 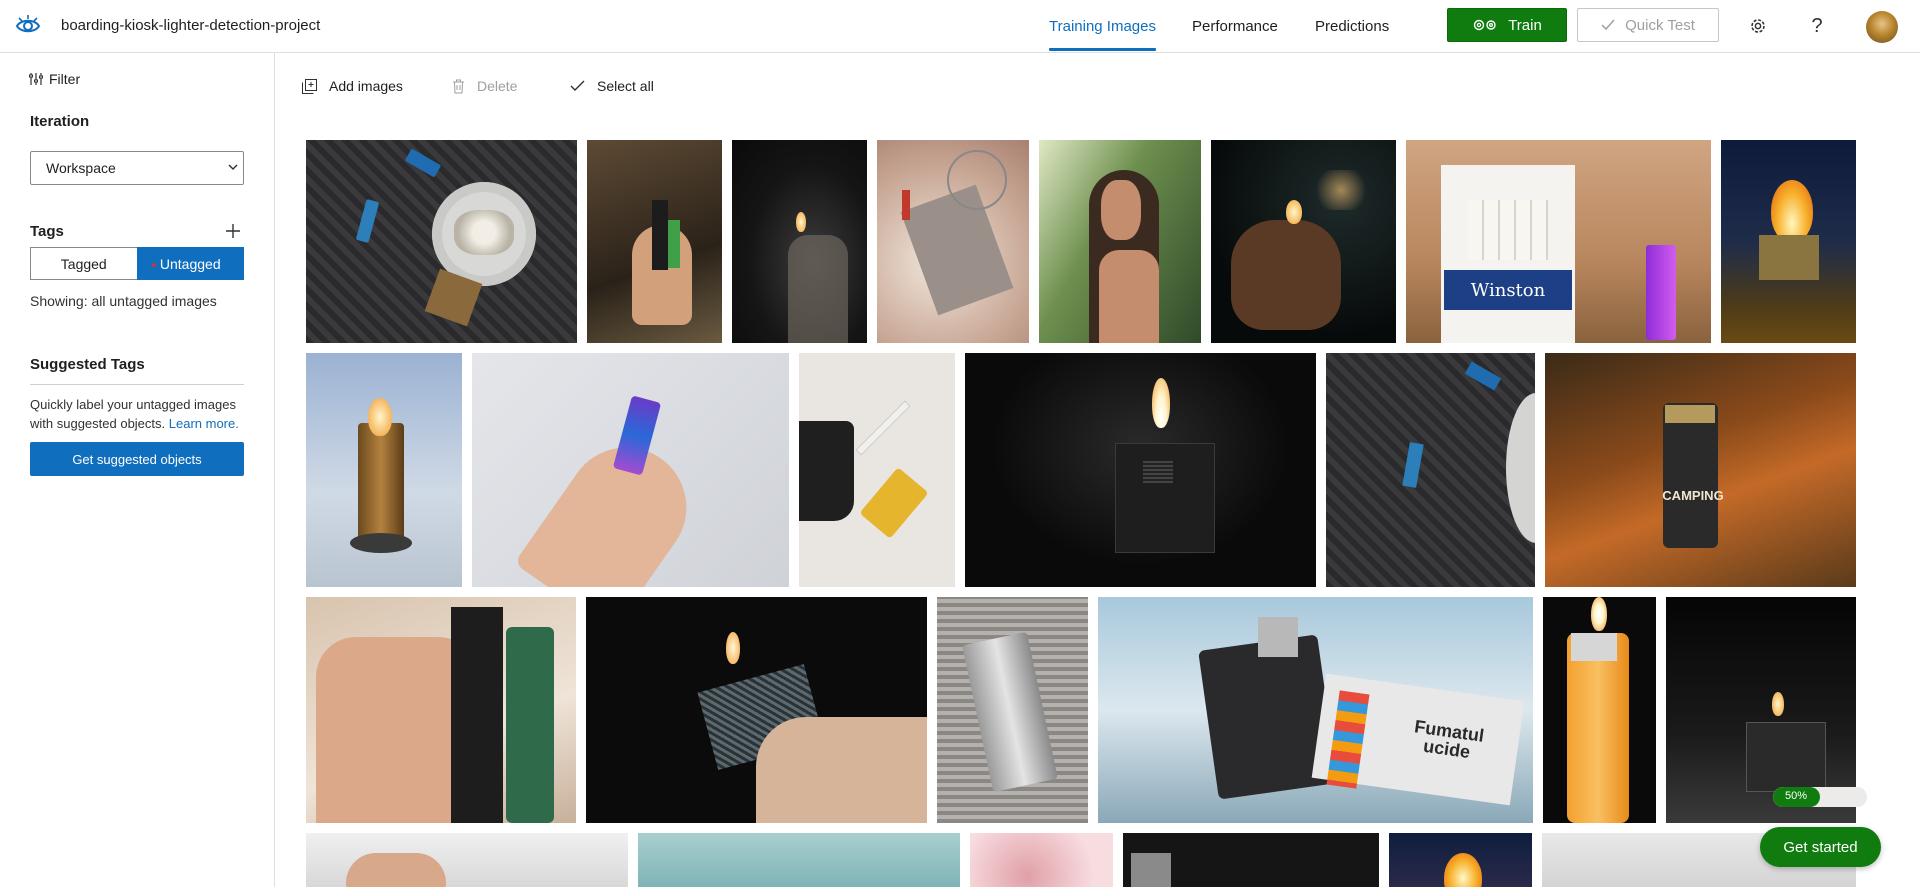 I want to click on delete-button: Delete, so click(x=484, y=86).